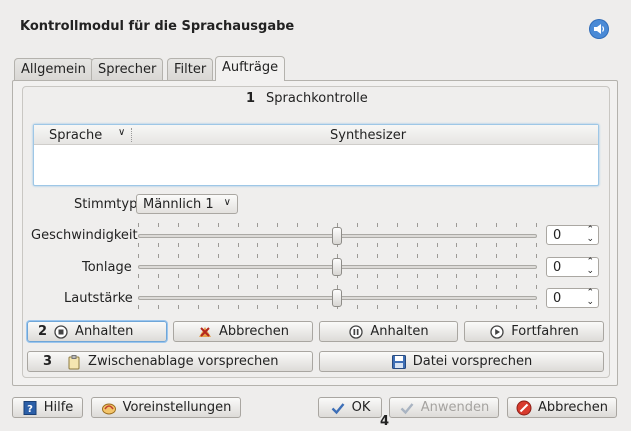 Image resolution: width=631 pixels, height=431 pixels. I want to click on ok-button: OK, so click(350, 407).